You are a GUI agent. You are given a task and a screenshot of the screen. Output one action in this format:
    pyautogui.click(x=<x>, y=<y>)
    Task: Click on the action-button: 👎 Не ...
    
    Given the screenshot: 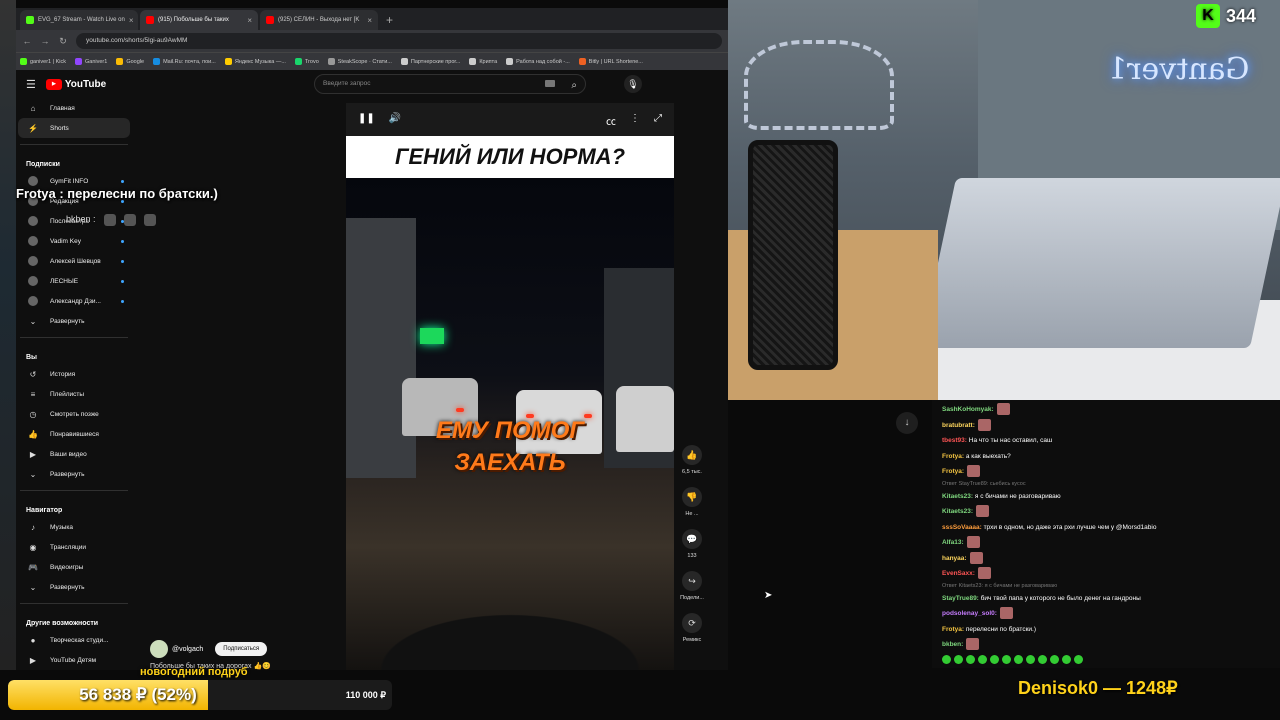 What is the action you would take?
    pyautogui.click(x=692, y=502)
    